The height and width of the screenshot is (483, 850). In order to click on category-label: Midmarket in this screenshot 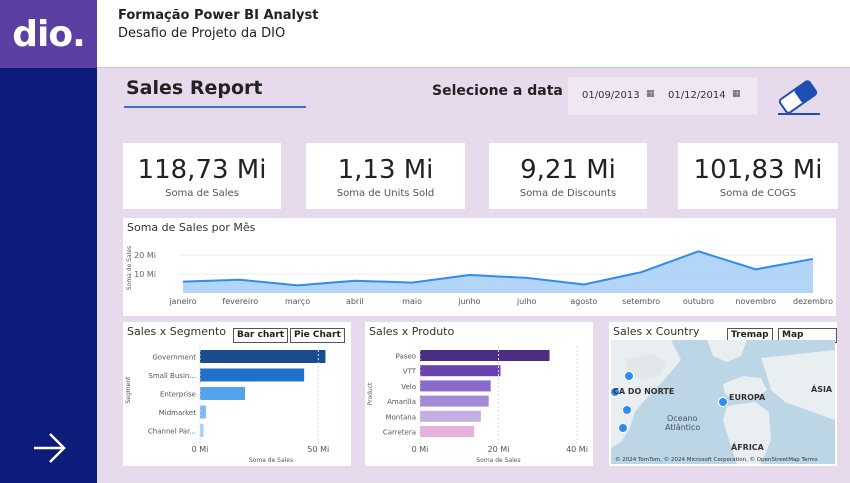, I will do `click(178, 413)`.